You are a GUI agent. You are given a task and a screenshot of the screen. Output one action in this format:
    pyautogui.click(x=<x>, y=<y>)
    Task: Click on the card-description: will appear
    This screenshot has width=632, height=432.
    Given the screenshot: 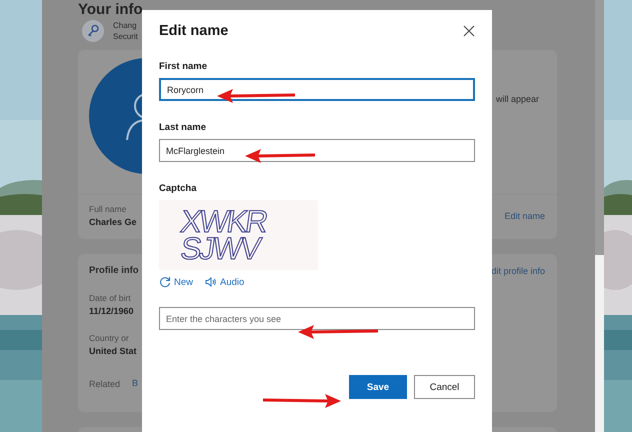 What is the action you would take?
    pyautogui.click(x=518, y=100)
    